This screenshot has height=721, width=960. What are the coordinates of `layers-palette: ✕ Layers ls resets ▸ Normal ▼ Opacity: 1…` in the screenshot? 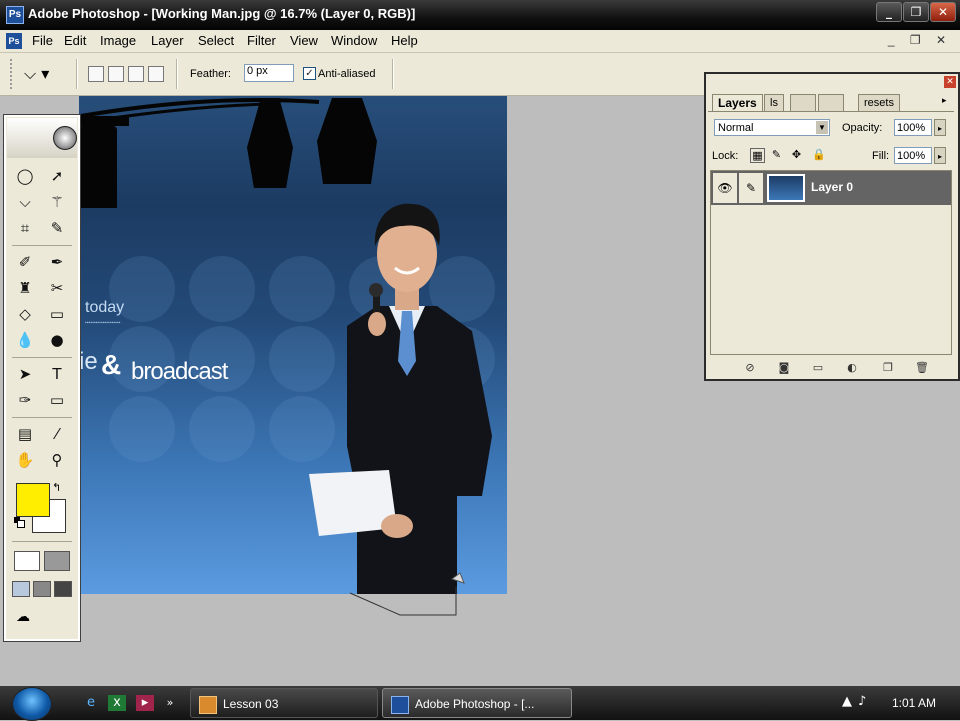 It's located at (832, 226).